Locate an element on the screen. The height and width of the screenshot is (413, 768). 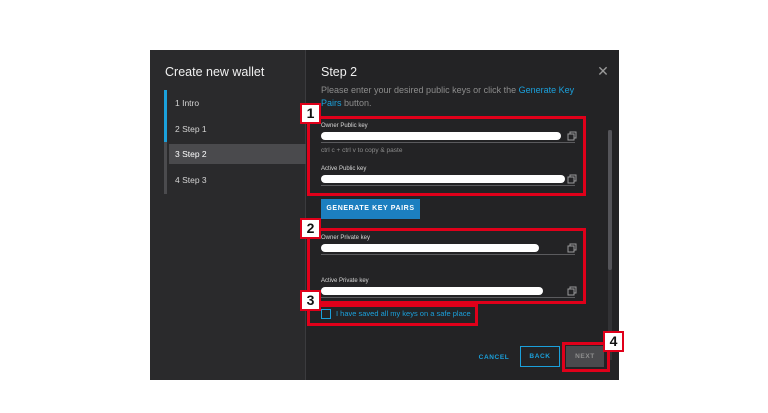
sidebar-step-3: 4 Step 3 is located at coordinates (237, 180).